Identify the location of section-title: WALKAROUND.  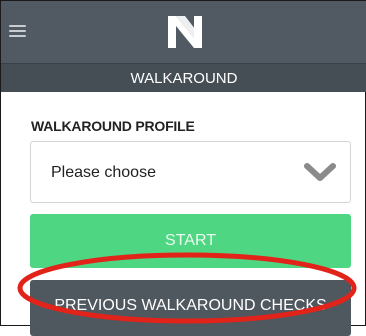
(184, 78).